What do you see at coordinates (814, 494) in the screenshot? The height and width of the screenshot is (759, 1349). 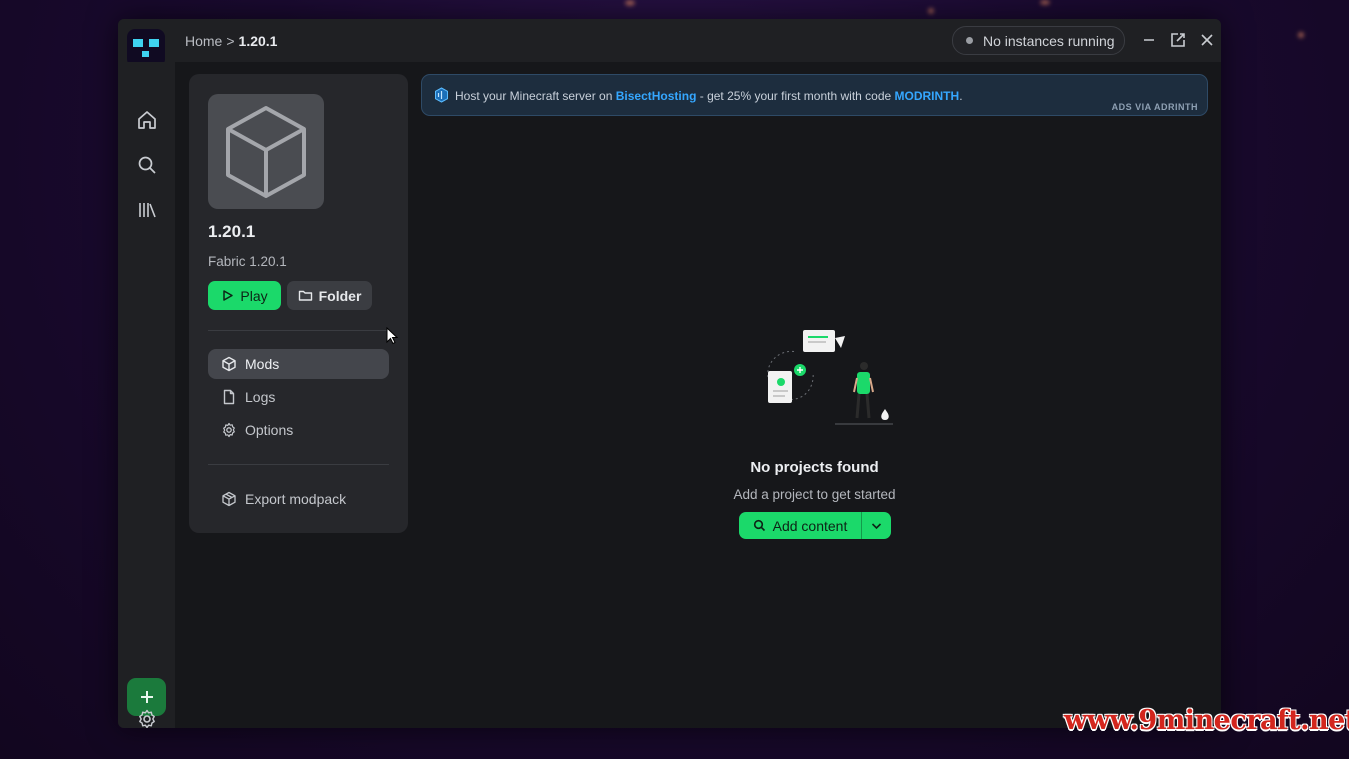 I see `empty-state-subtitle: Add a project to get started` at bounding box center [814, 494].